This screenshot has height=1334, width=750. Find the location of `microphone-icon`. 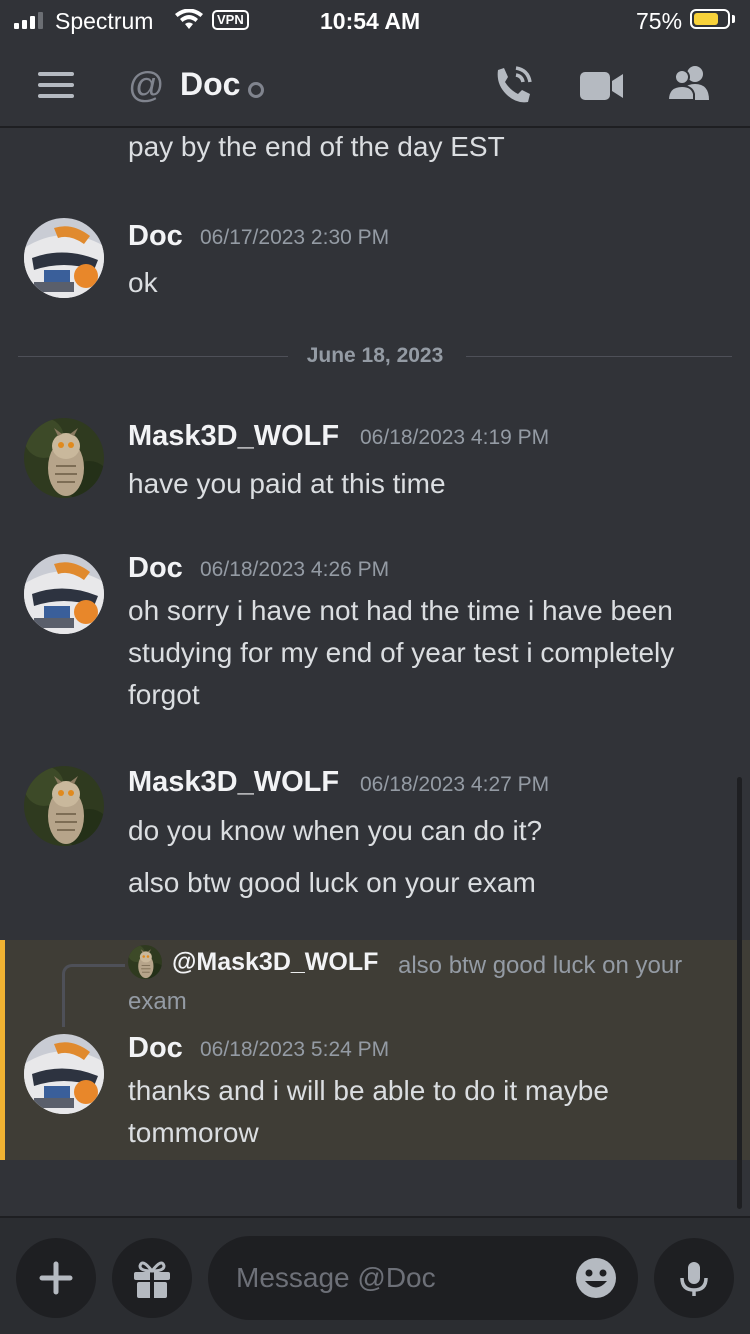

microphone-icon is located at coordinates (694, 1279).